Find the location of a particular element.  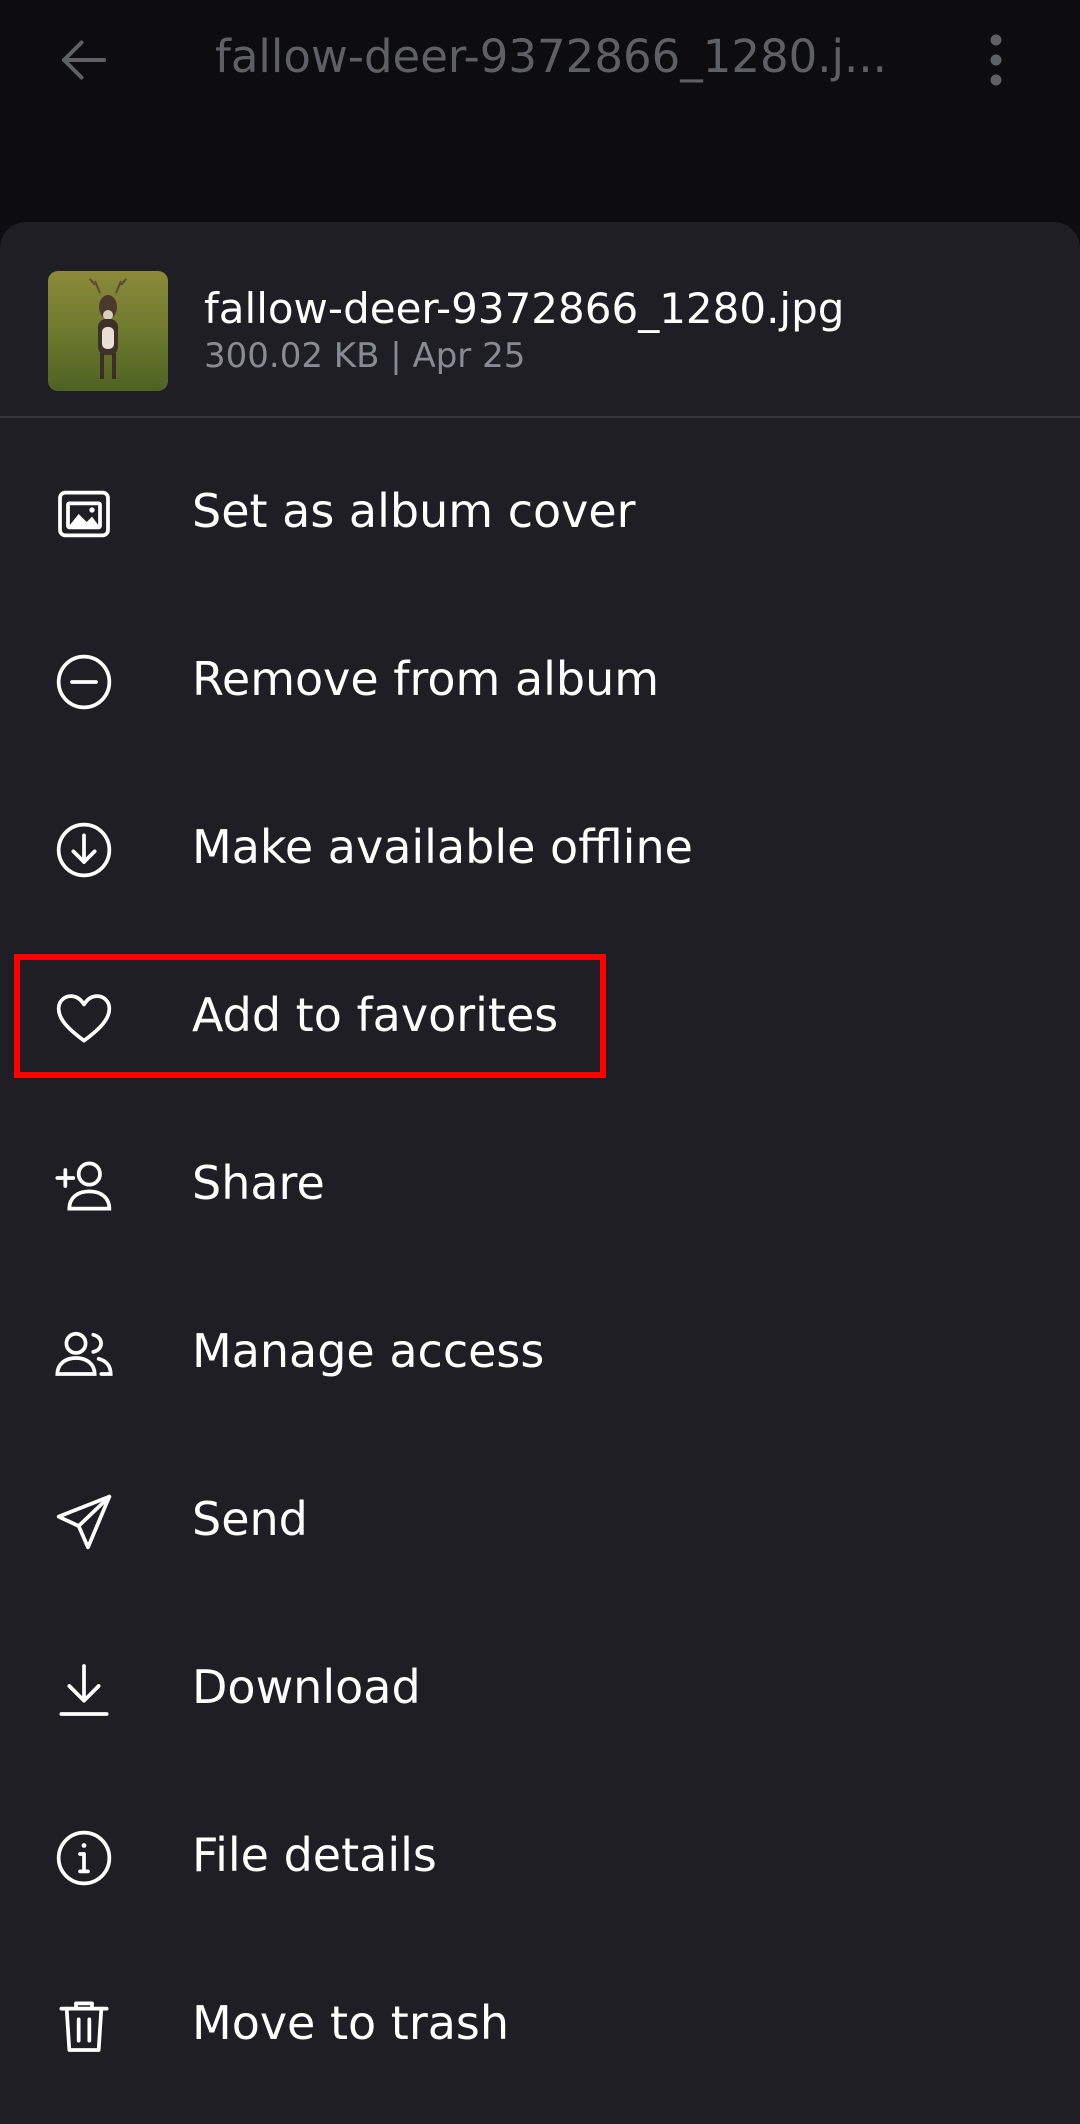

menu-item-make-available-offline: Make available offline is located at coordinates (540, 852).